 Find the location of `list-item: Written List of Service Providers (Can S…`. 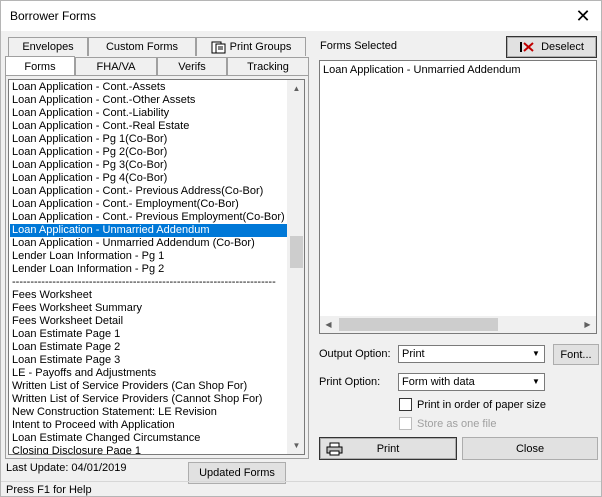

list-item: Written List of Service Providers (Can S… is located at coordinates (149, 386).